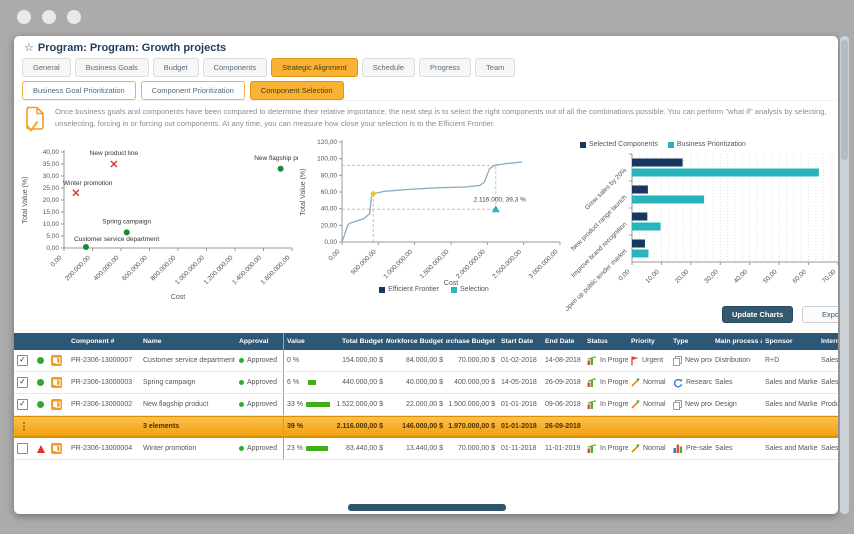  Describe the element at coordinates (829, 404) in the screenshot. I see `cell-client: Production` at that location.